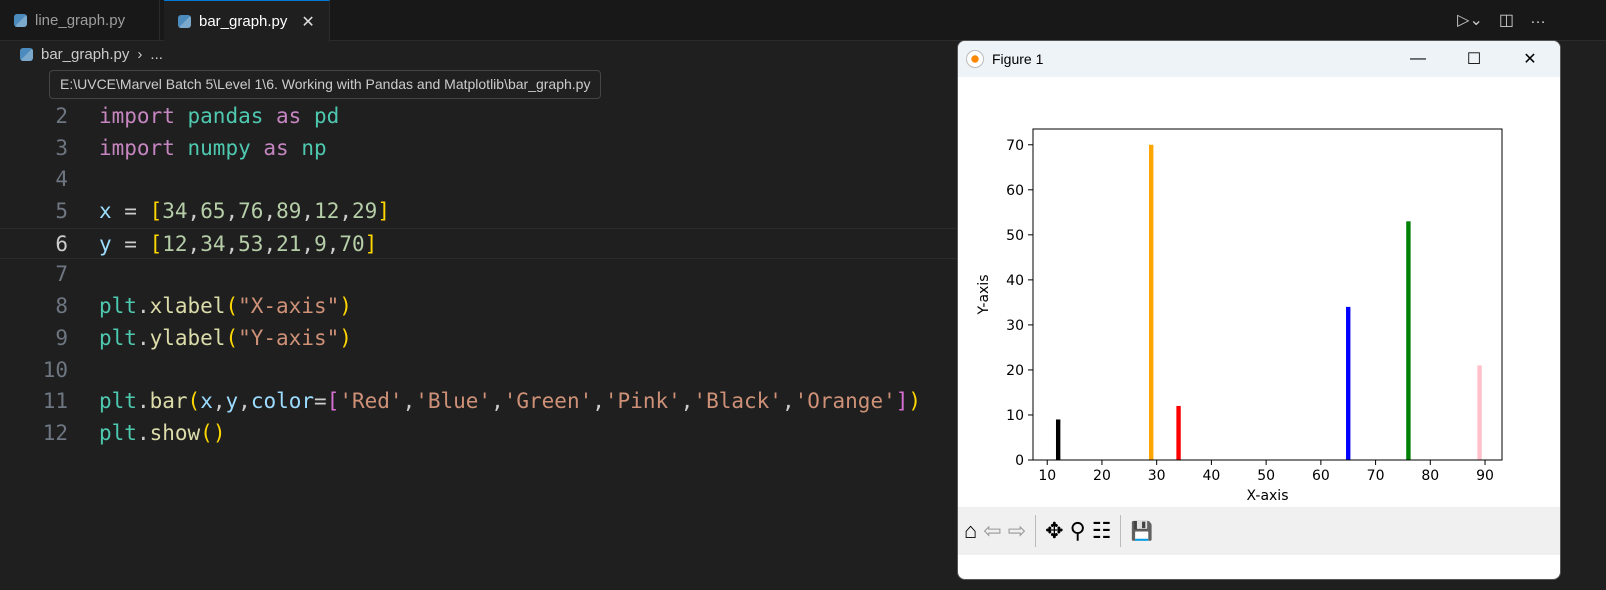 The width and height of the screenshot is (1606, 590). What do you see at coordinates (1017, 531) in the screenshot?
I see `forward-icon: ⇨` at bounding box center [1017, 531].